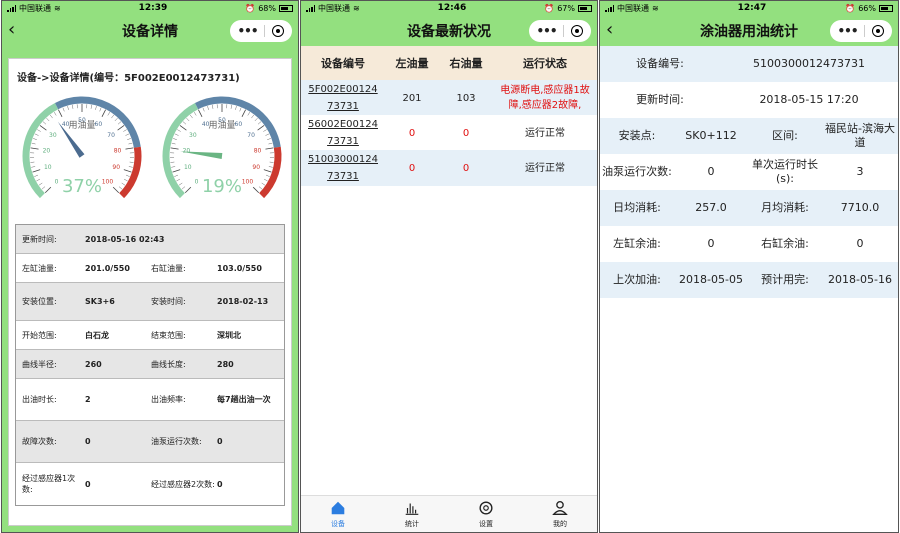  What do you see at coordinates (752, 8) in the screenshot?
I see `clock: 12:47` at bounding box center [752, 8].